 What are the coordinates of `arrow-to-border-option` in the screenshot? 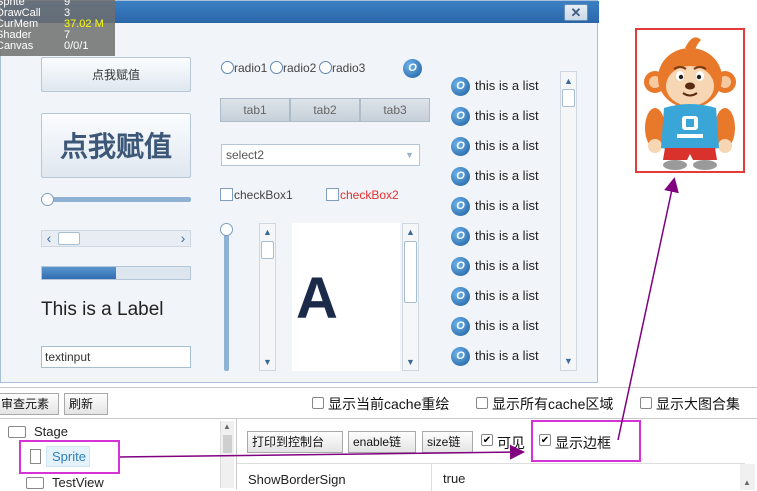 It's located at (322, 452).